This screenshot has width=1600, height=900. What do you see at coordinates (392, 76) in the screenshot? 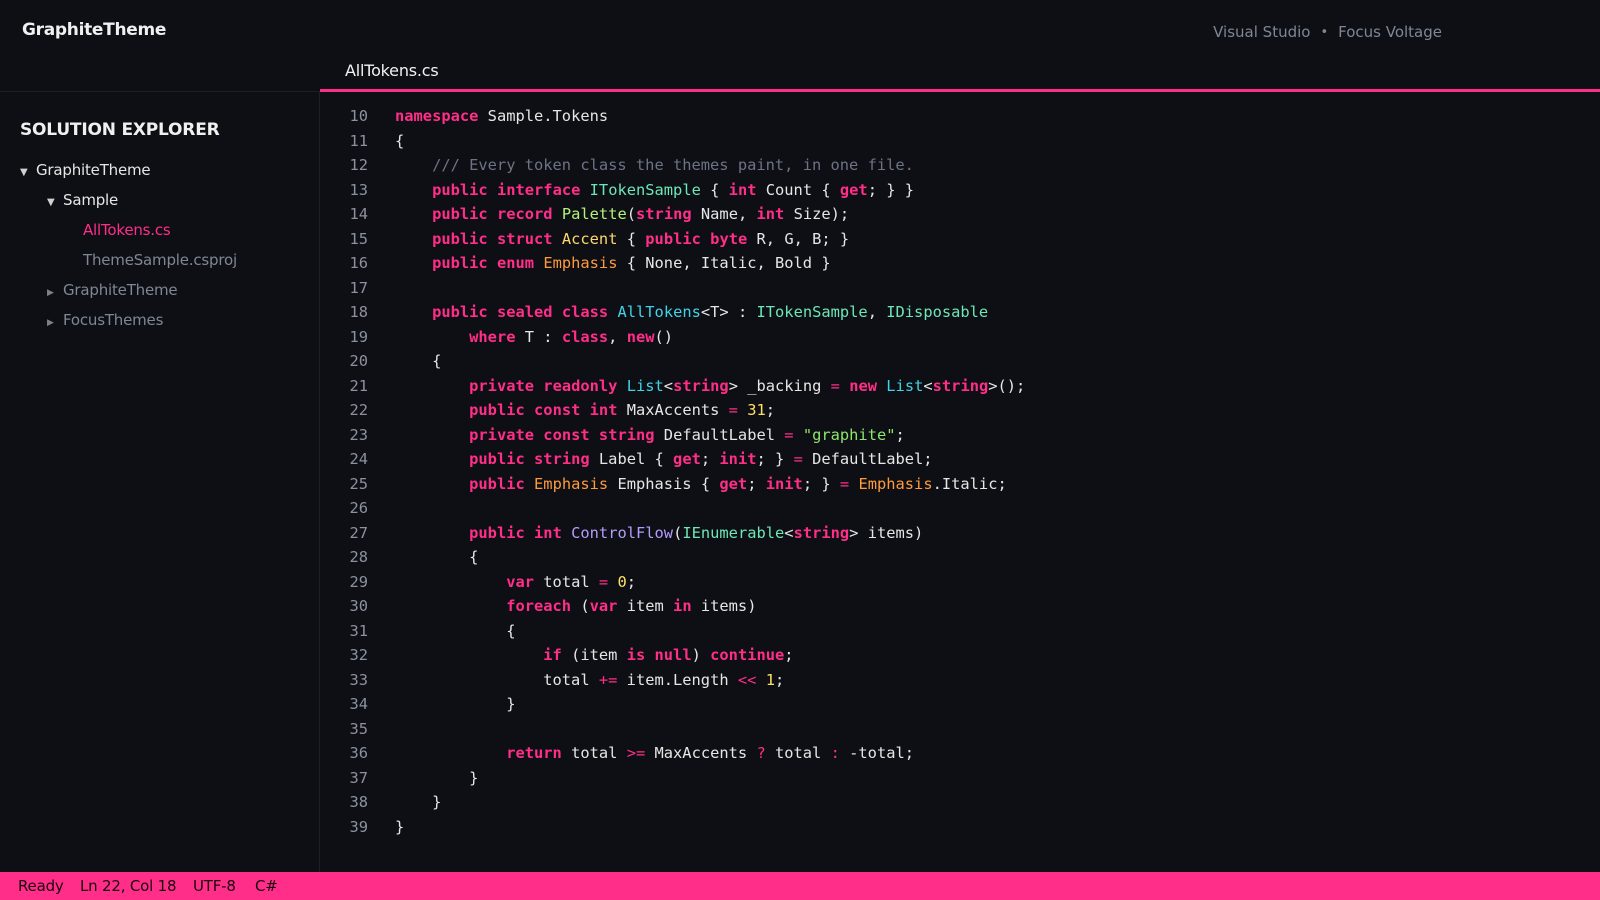
I see `tab-alltokens: AllTokens.cs` at bounding box center [392, 76].